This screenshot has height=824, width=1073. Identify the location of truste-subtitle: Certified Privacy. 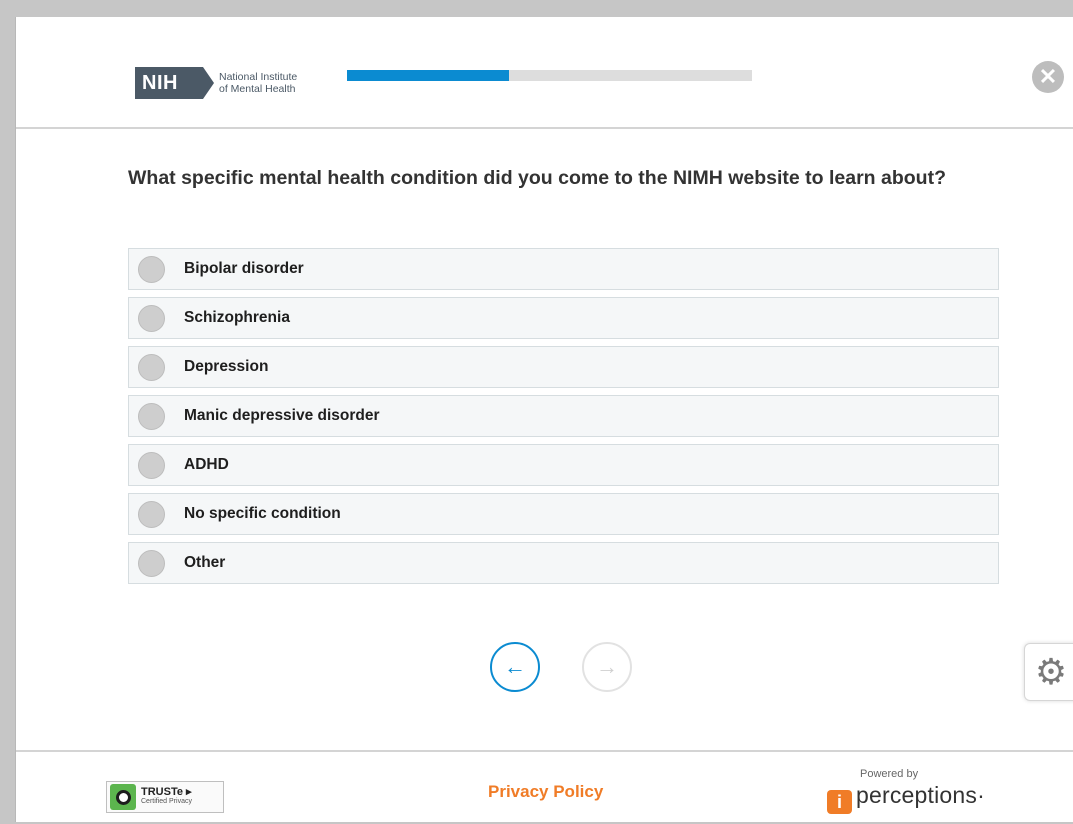
(166, 801).